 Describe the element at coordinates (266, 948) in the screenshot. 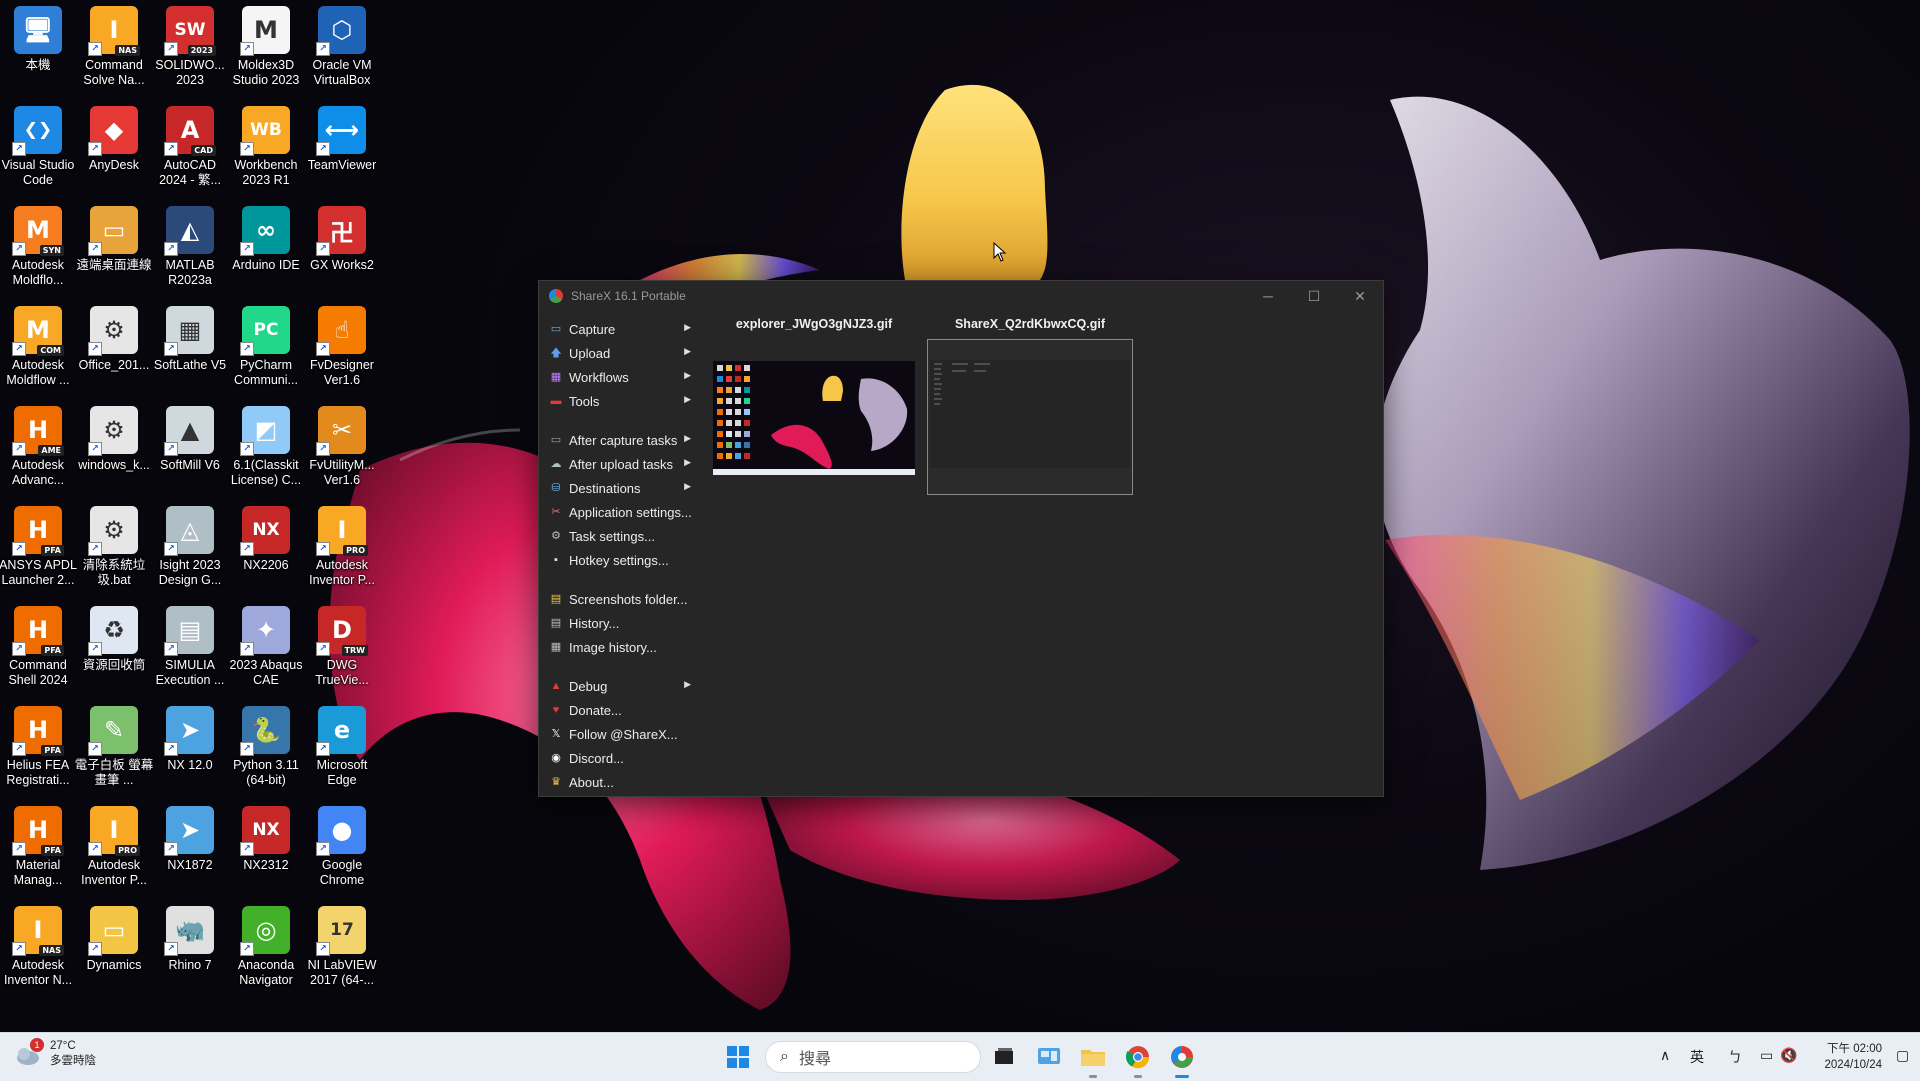

I see `desktop-shortcut: ◎ ↗ Anaconda Navigator` at that location.